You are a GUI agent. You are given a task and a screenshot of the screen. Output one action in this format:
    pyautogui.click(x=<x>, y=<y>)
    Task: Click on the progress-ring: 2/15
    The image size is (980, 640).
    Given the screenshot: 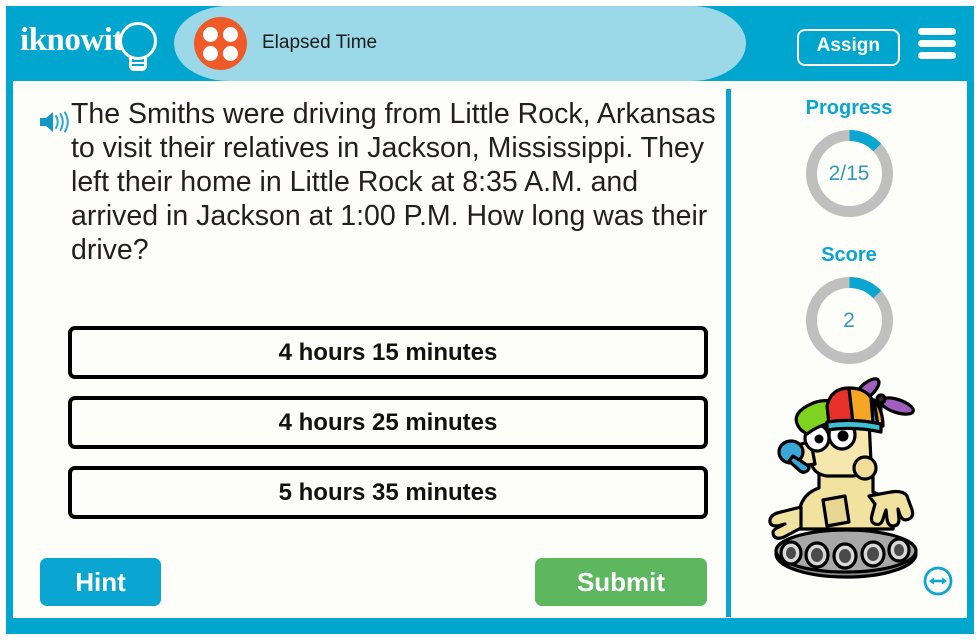 What is the action you would take?
    pyautogui.click(x=849, y=173)
    